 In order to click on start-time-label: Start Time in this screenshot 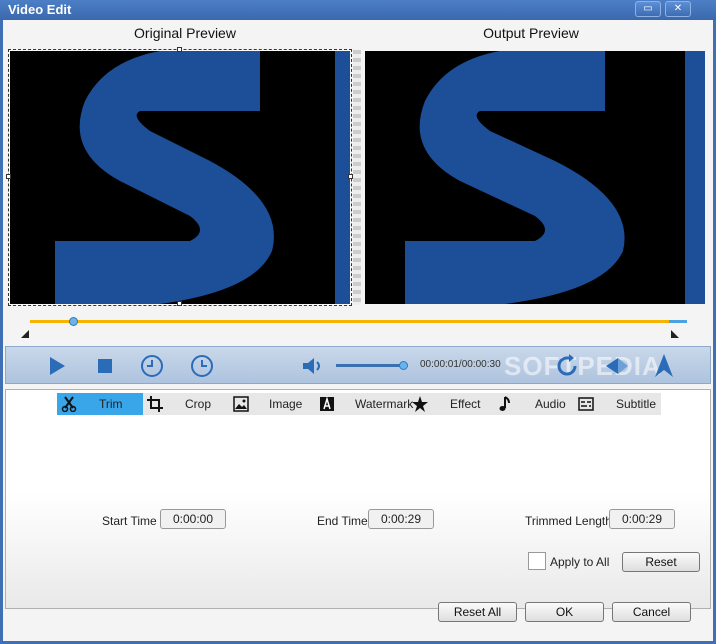, I will do `click(129, 521)`.